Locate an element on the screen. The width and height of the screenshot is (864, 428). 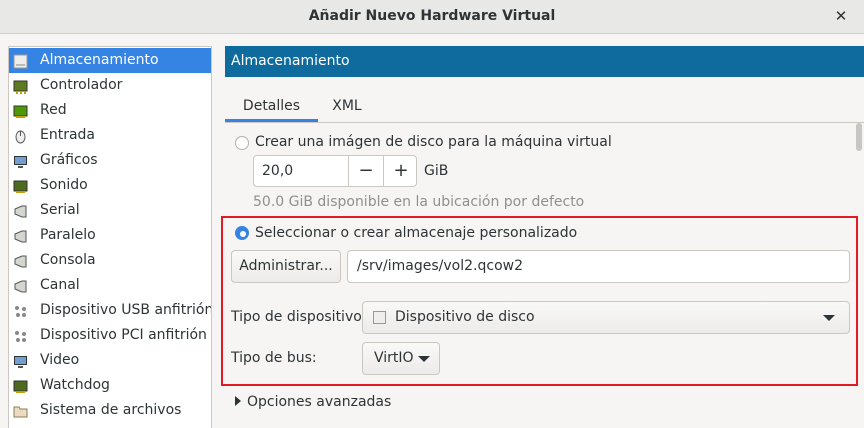
device-type-label: Tipo de dispositivo: is located at coordinates (299, 317).